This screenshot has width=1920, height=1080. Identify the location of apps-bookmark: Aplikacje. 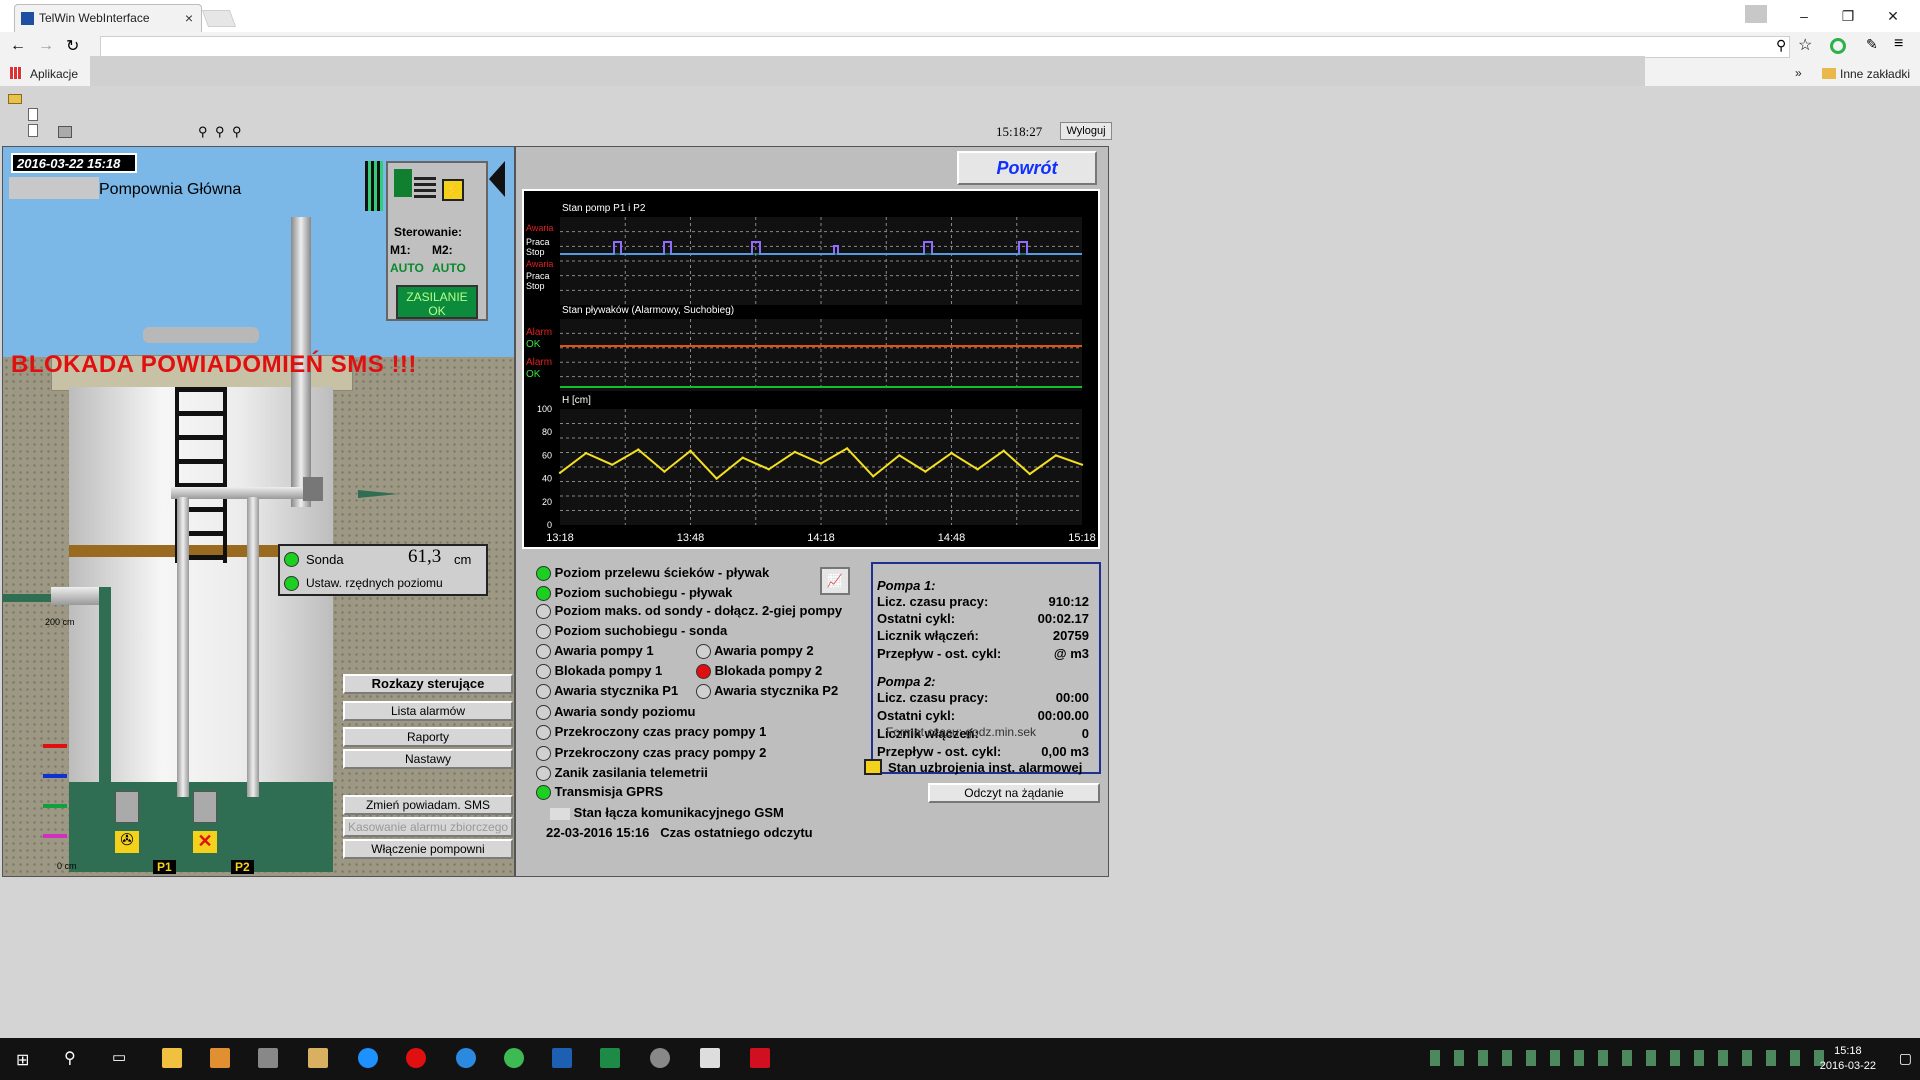
(54, 74).